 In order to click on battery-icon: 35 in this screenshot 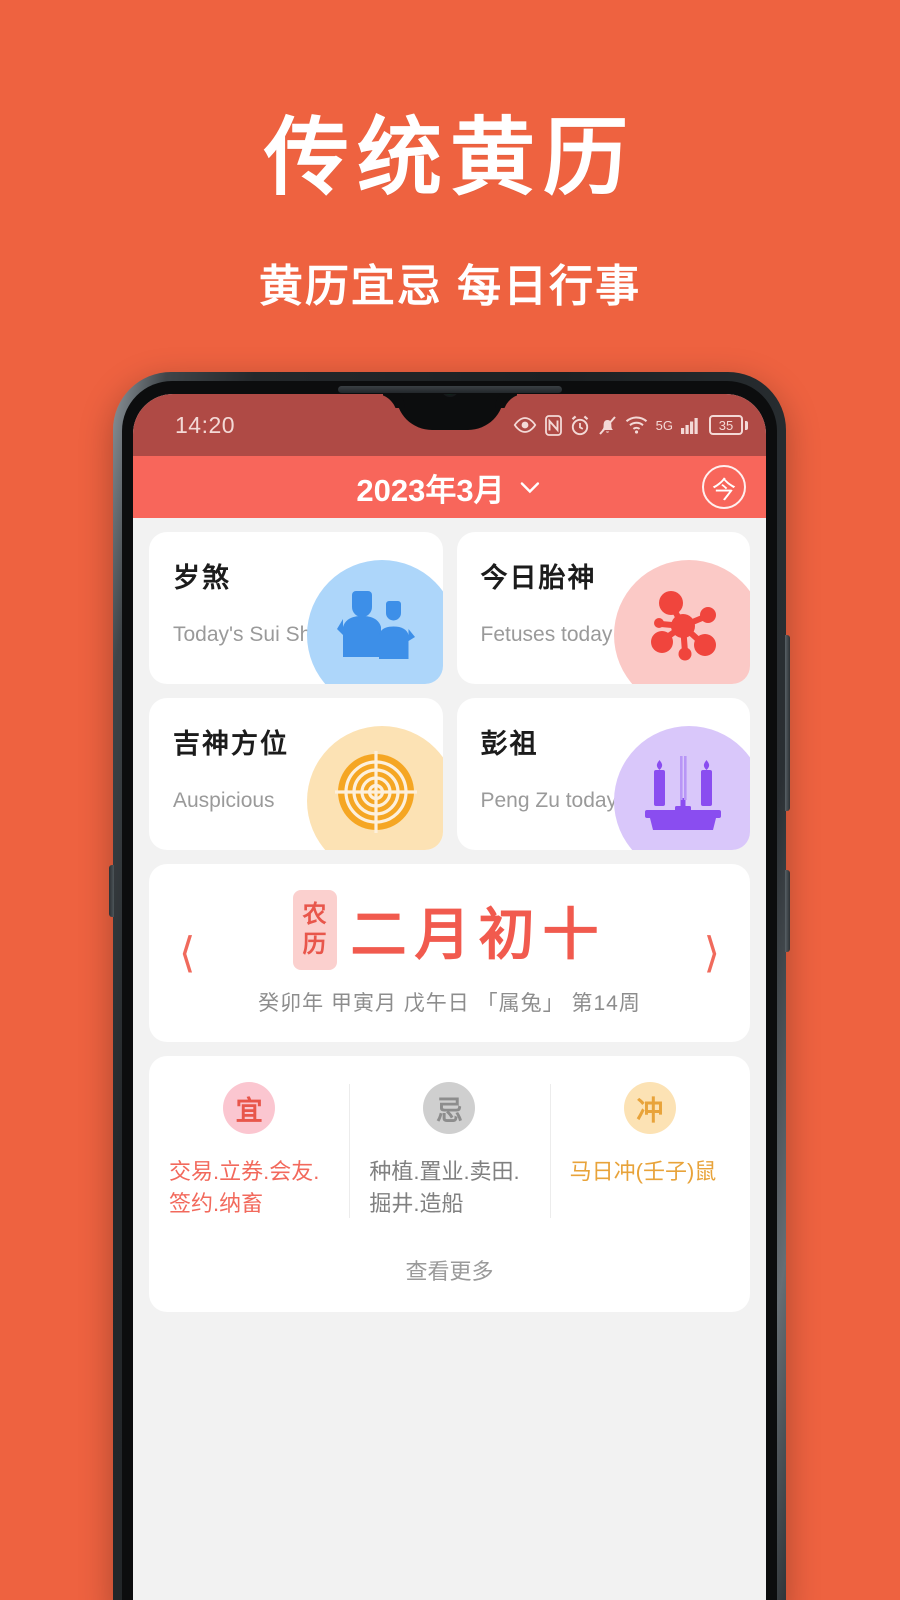, I will do `click(728, 425)`.